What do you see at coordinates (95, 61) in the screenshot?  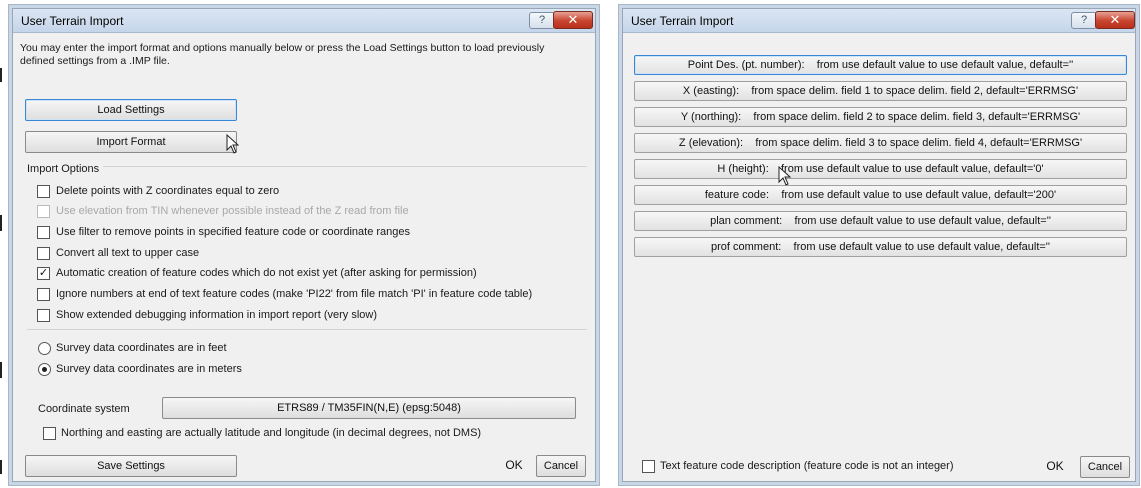 I see `intro-text-line2: defined settings from a .IMP file.` at bounding box center [95, 61].